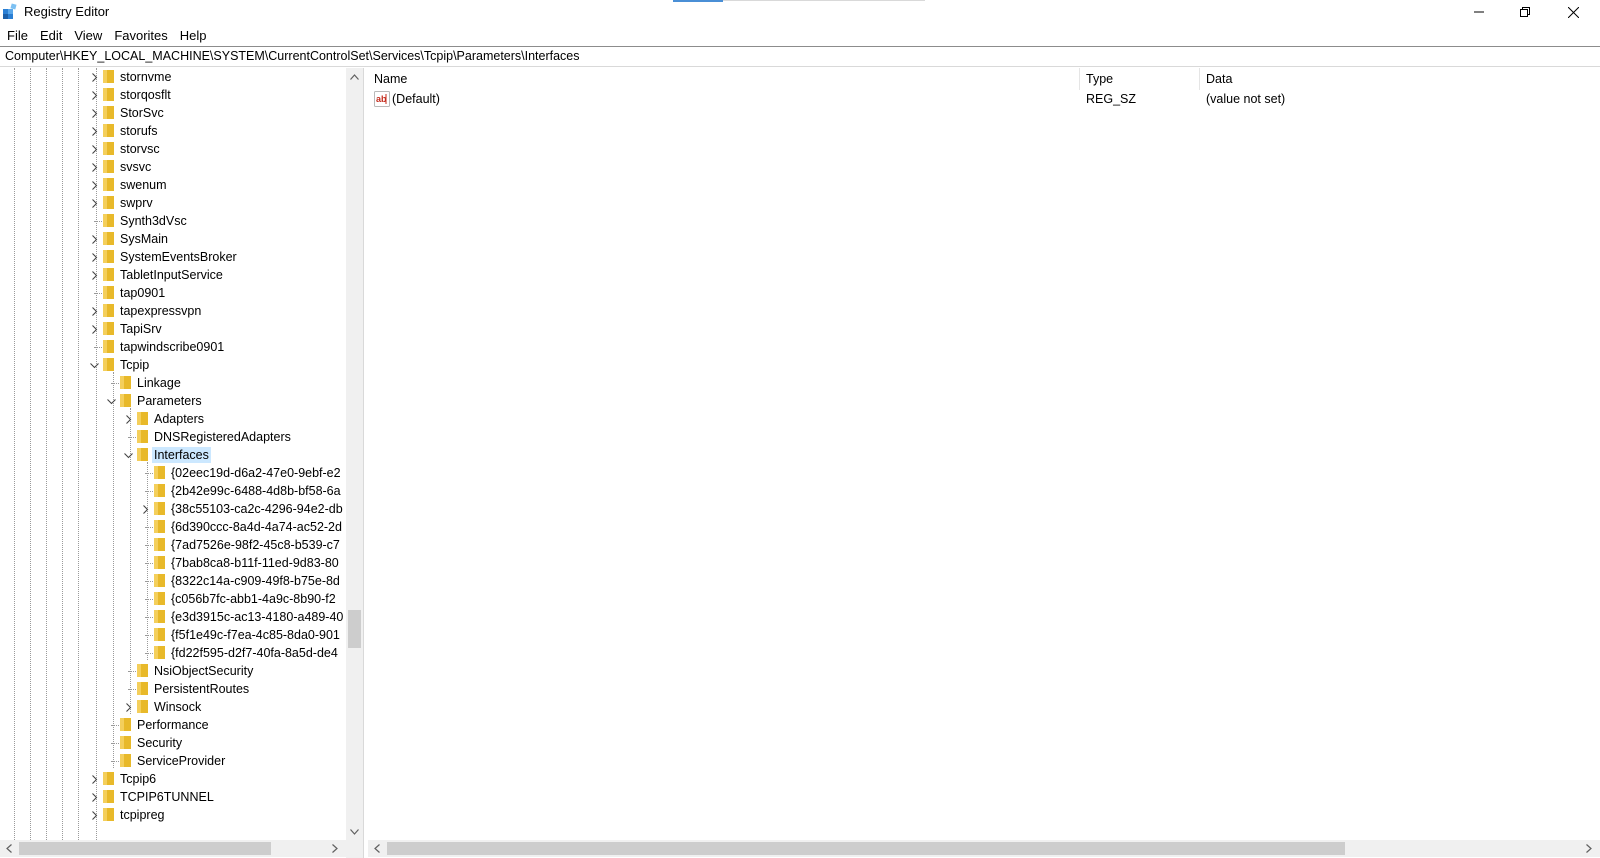  I want to click on tree-node: SysMain, so click(173, 239).